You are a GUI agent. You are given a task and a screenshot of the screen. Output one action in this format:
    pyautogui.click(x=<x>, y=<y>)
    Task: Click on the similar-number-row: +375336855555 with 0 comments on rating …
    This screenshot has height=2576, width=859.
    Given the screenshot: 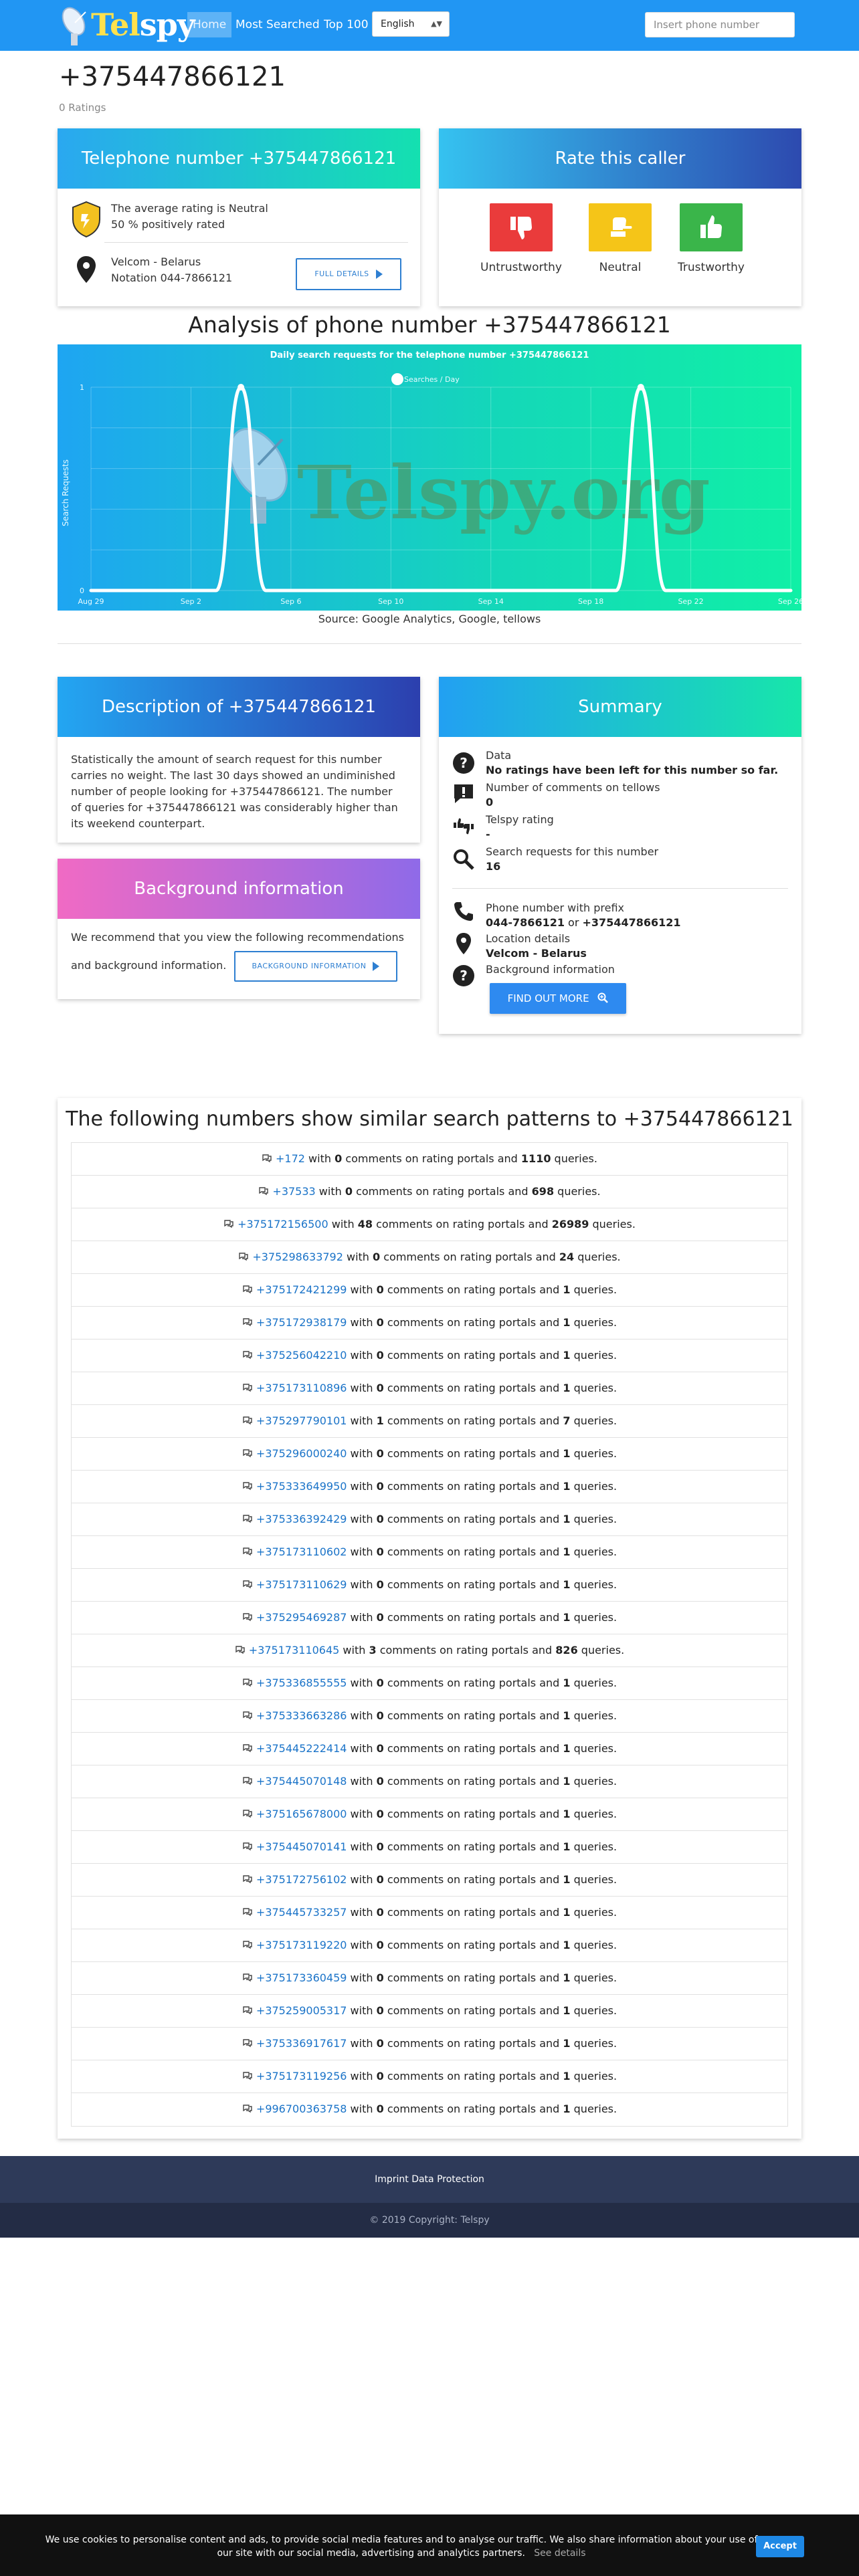 What is the action you would take?
    pyautogui.click(x=429, y=1684)
    